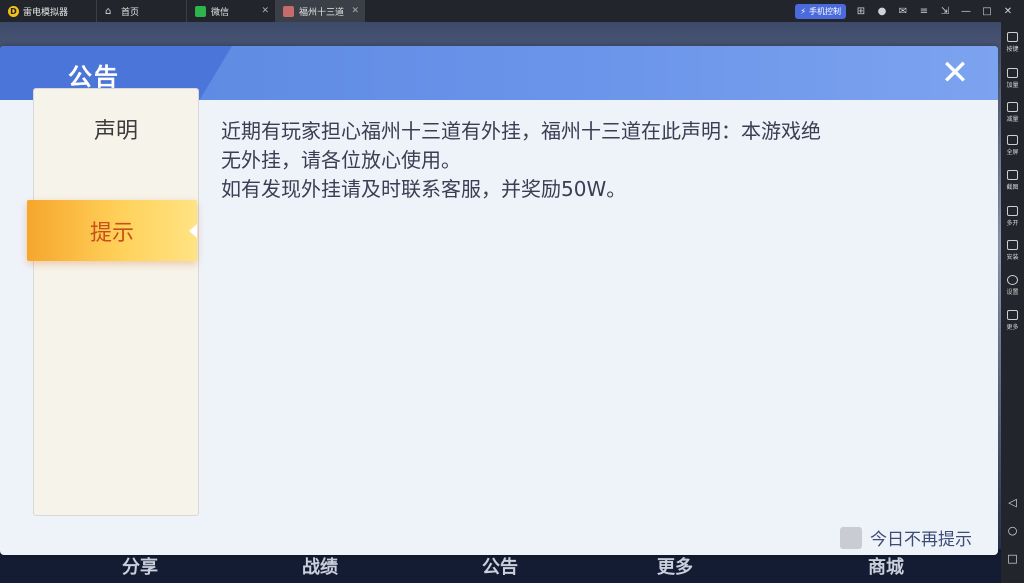 This screenshot has width=1024, height=583. What do you see at coordinates (882, 11) in the screenshot?
I see `user-icon: ●` at bounding box center [882, 11].